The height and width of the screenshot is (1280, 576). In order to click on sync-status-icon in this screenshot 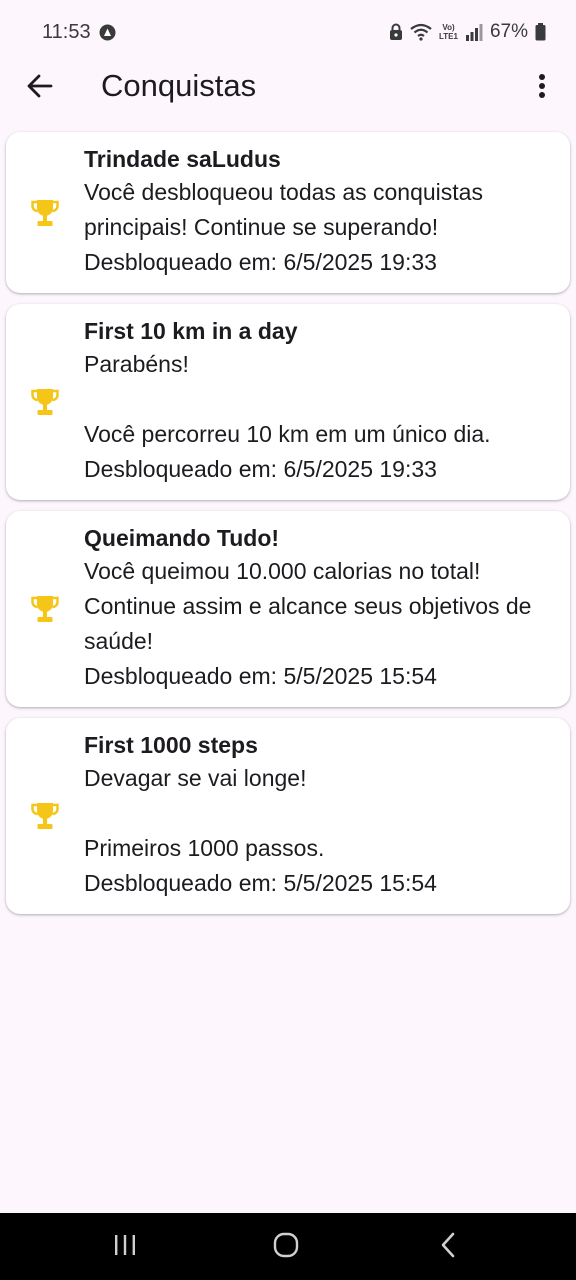, I will do `click(107, 32)`.